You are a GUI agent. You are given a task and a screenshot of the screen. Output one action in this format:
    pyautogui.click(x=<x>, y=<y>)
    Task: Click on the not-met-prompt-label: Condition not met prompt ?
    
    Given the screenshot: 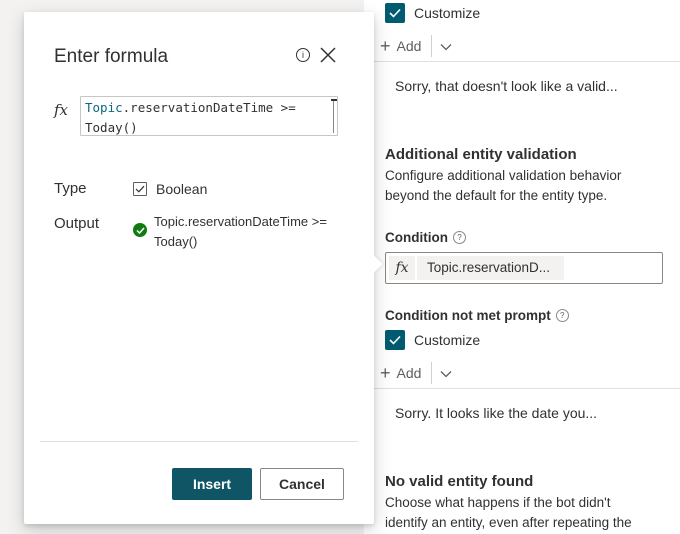 What is the action you would take?
    pyautogui.click(x=477, y=315)
    